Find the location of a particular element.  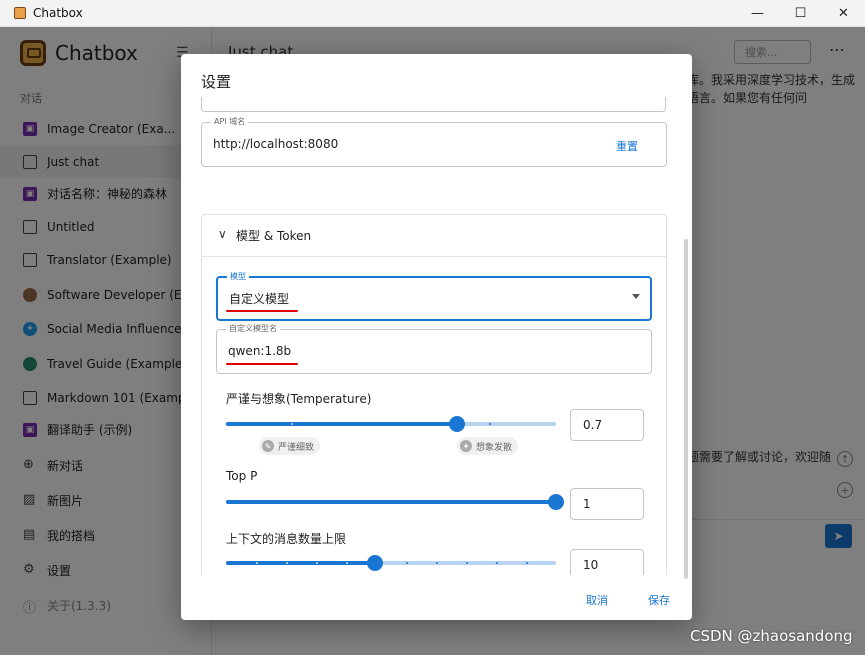

context-limit-slider-fill is located at coordinates (300, 563).